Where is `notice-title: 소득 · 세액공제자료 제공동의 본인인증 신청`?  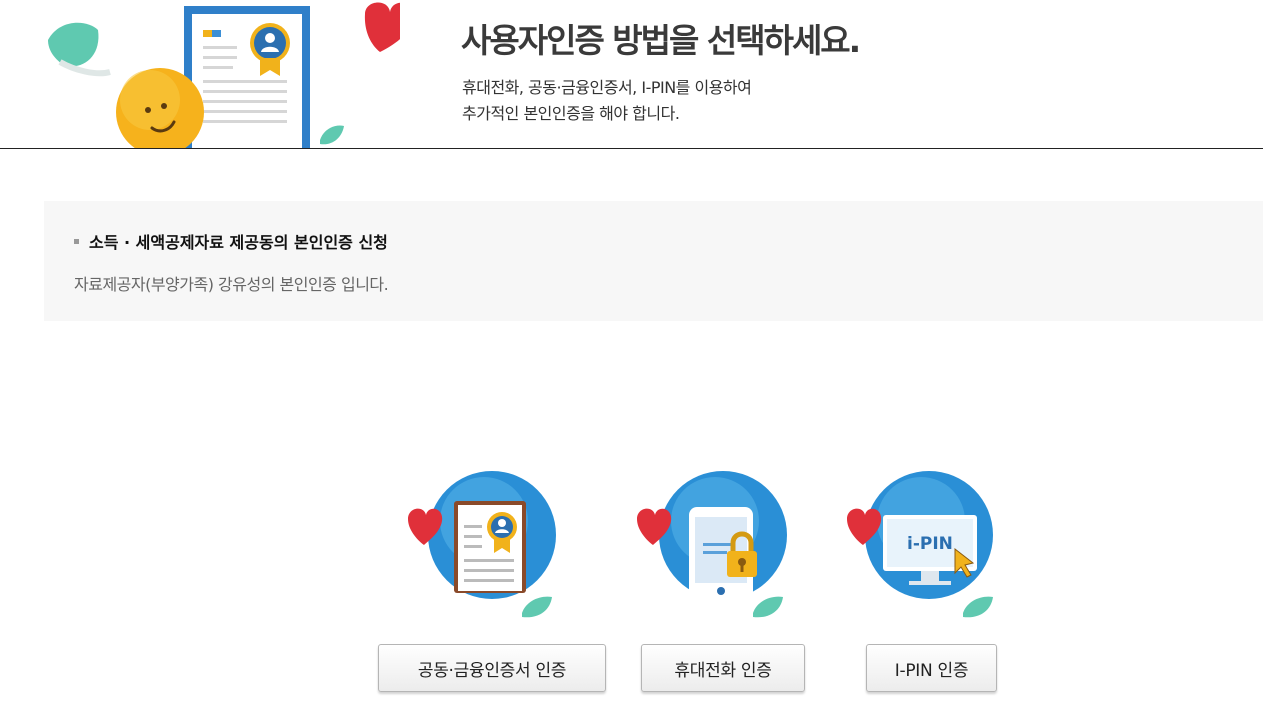
notice-title: 소득 · 세액공제자료 제공동의 본인인증 신청 is located at coordinates (231, 241).